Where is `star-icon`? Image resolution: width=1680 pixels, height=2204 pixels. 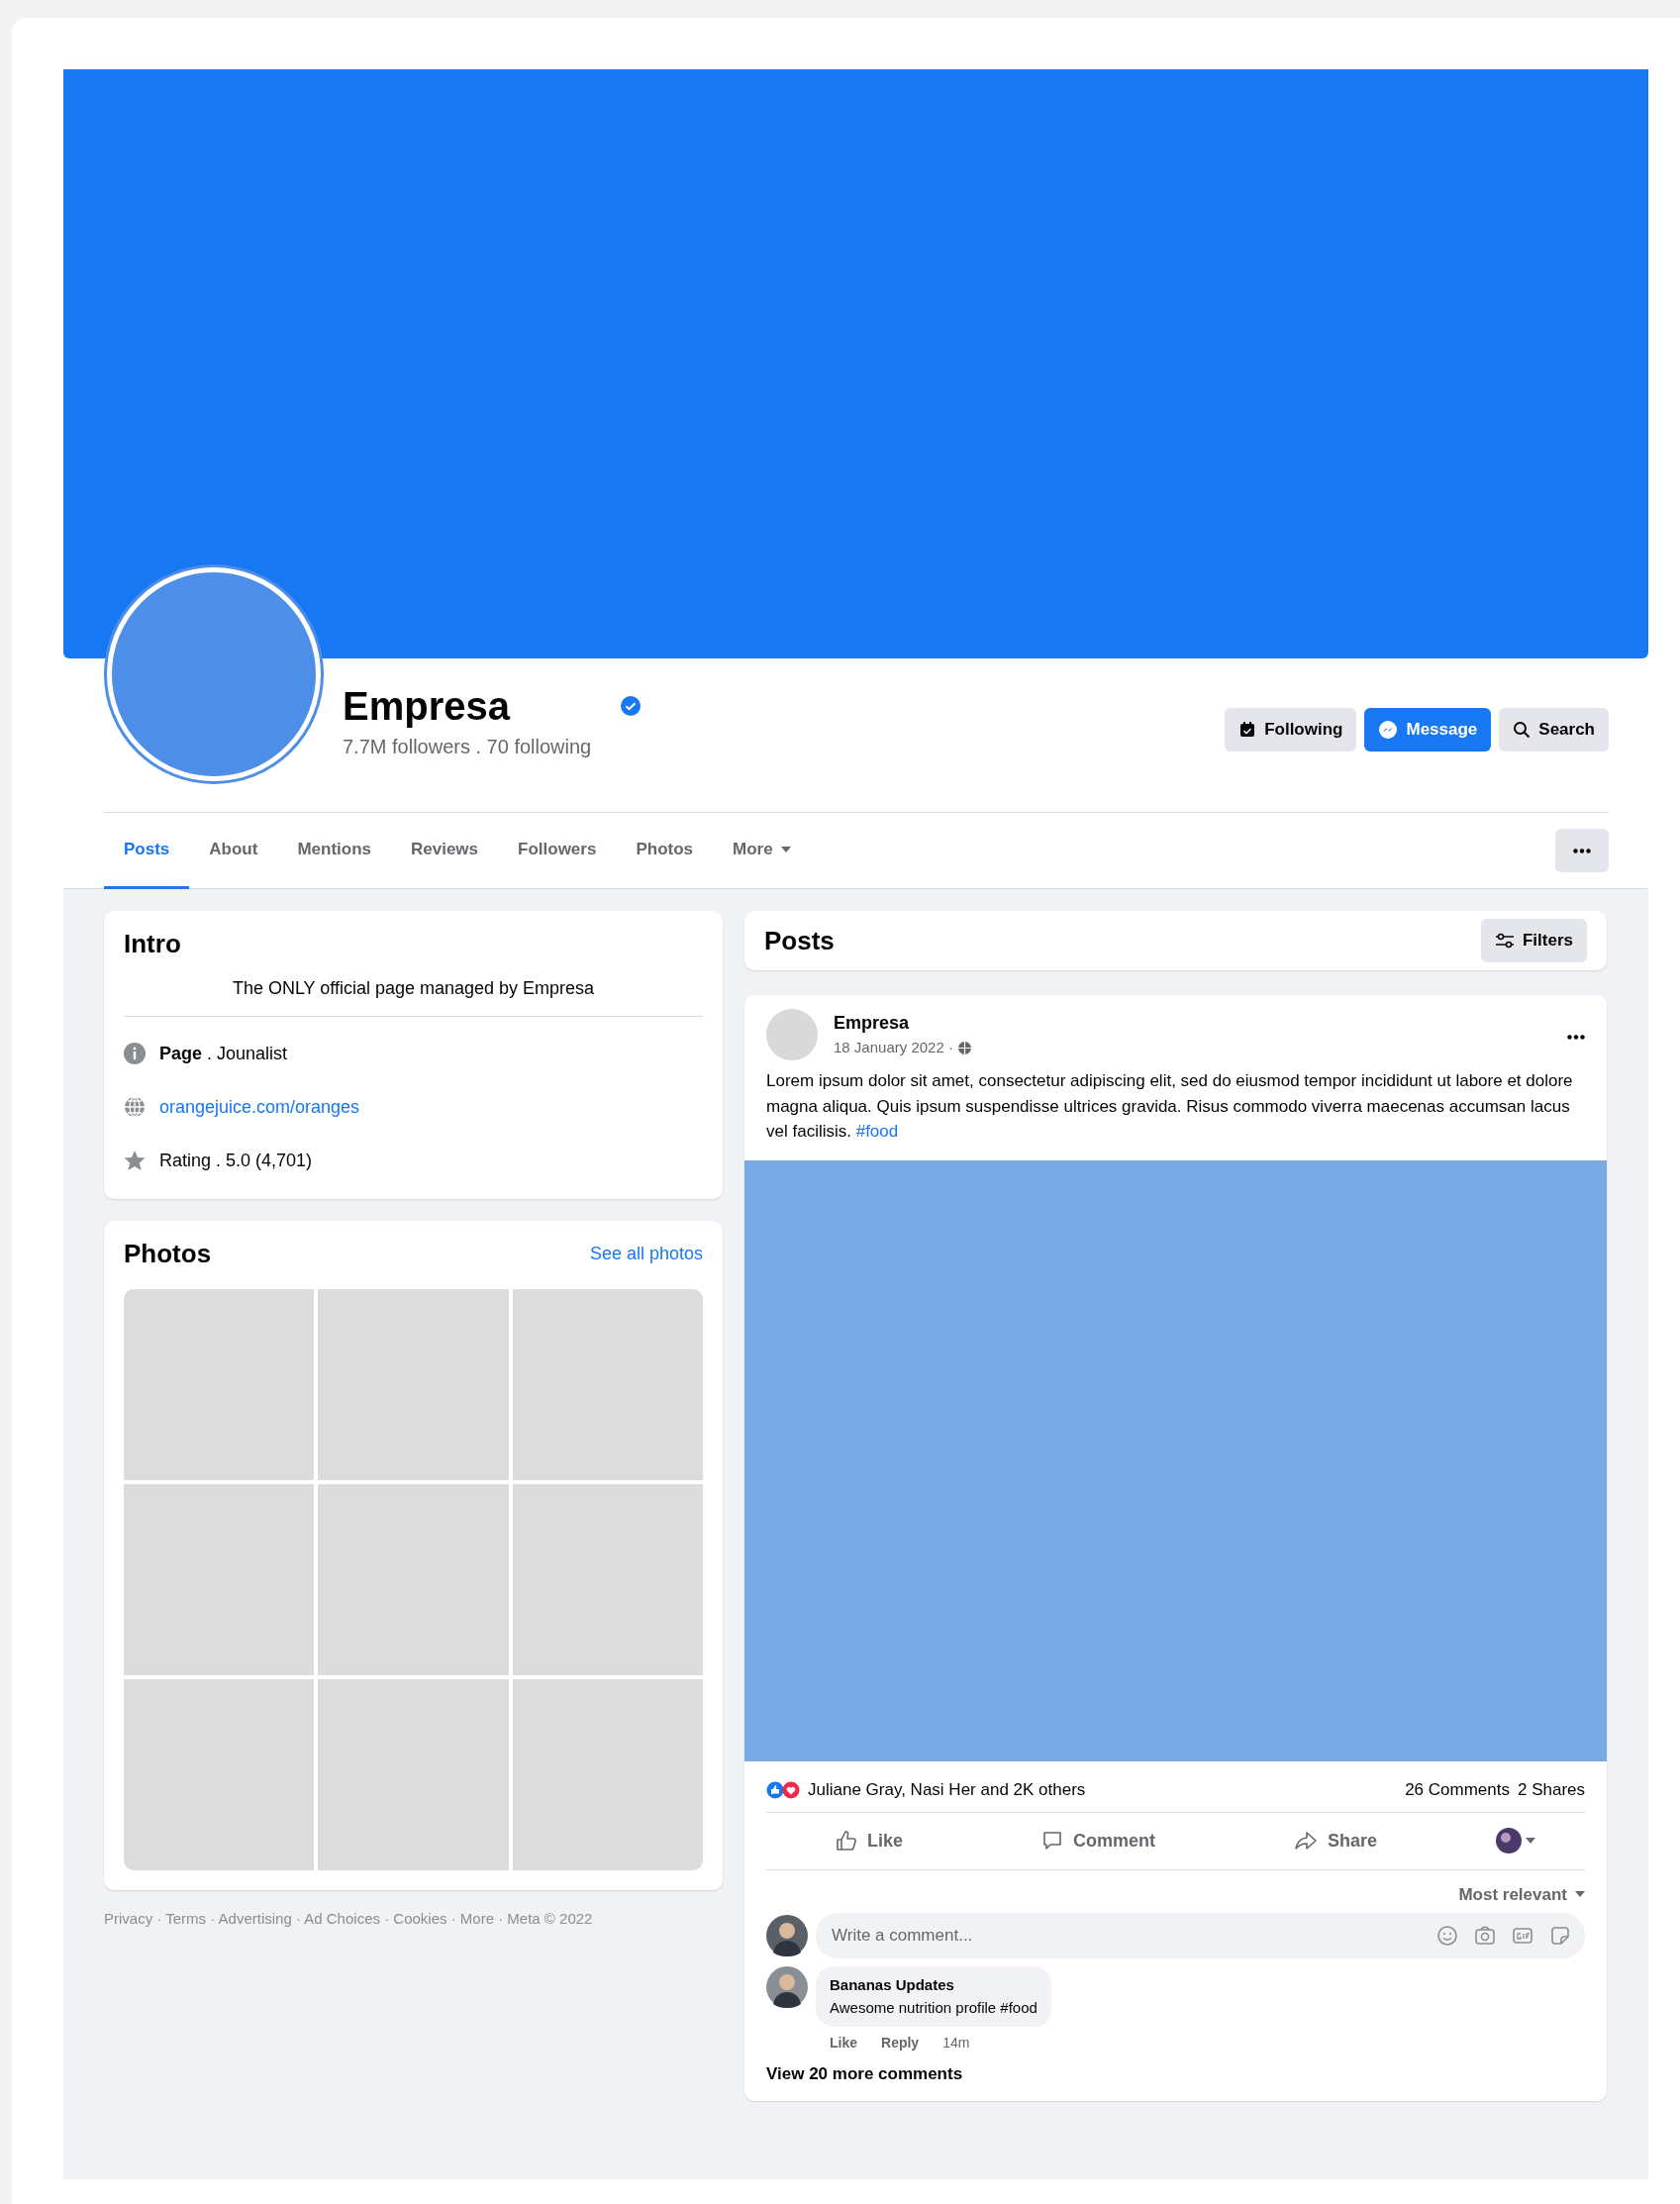 star-icon is located at coordinates (135, 1161).